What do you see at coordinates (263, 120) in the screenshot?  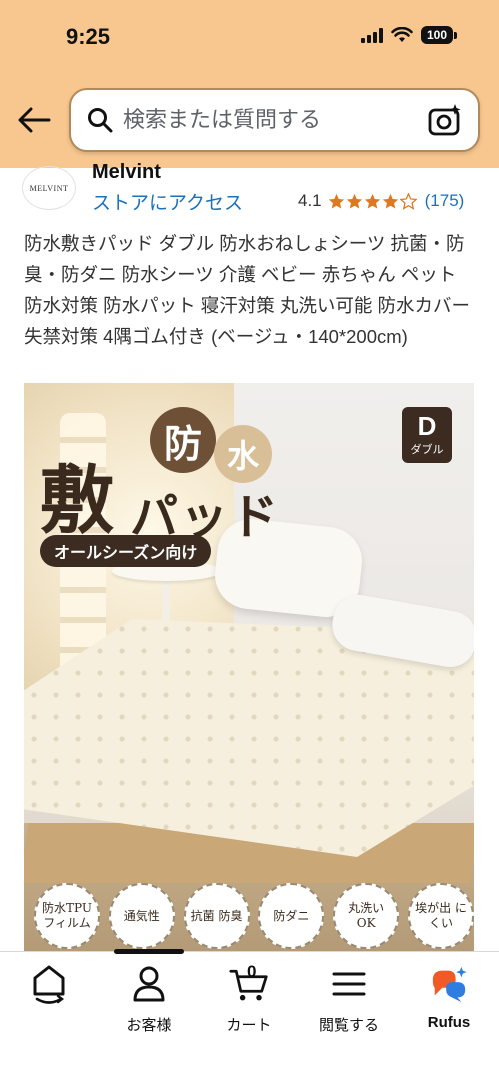 I see `search-input` at bounding box center [263, 120].